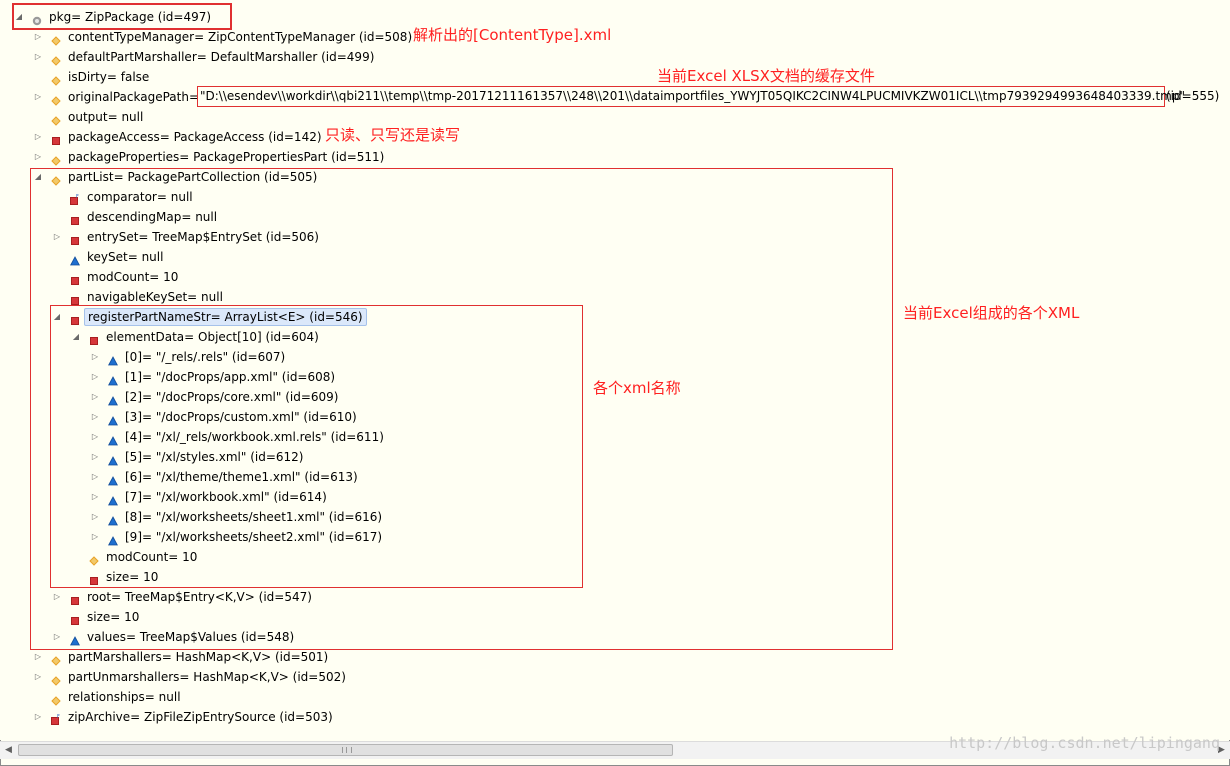  I want to click on watermark: http://blog.csdn.net/lipinganq, so click(1084, 743).